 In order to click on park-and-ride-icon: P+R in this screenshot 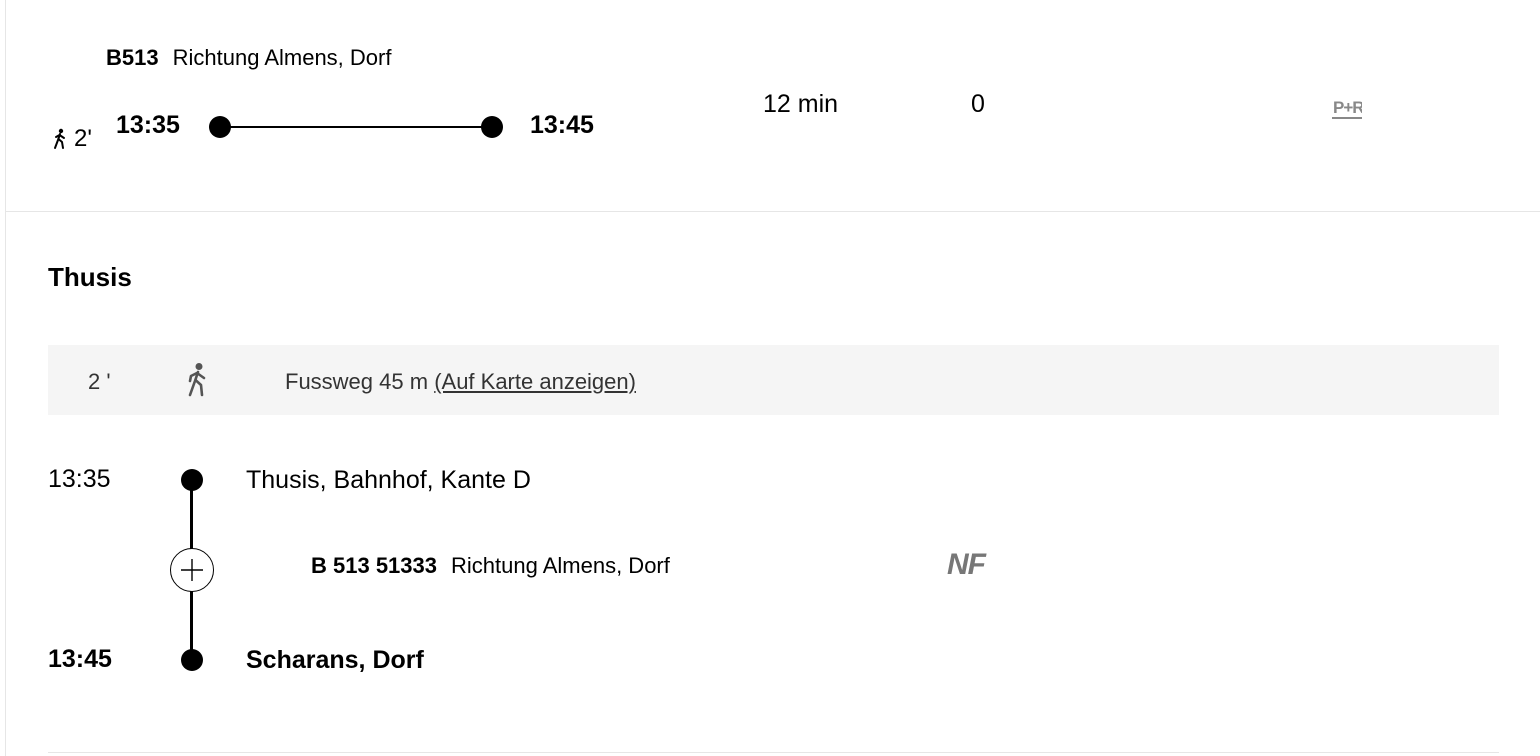, I will do `click(1347, 108)`.